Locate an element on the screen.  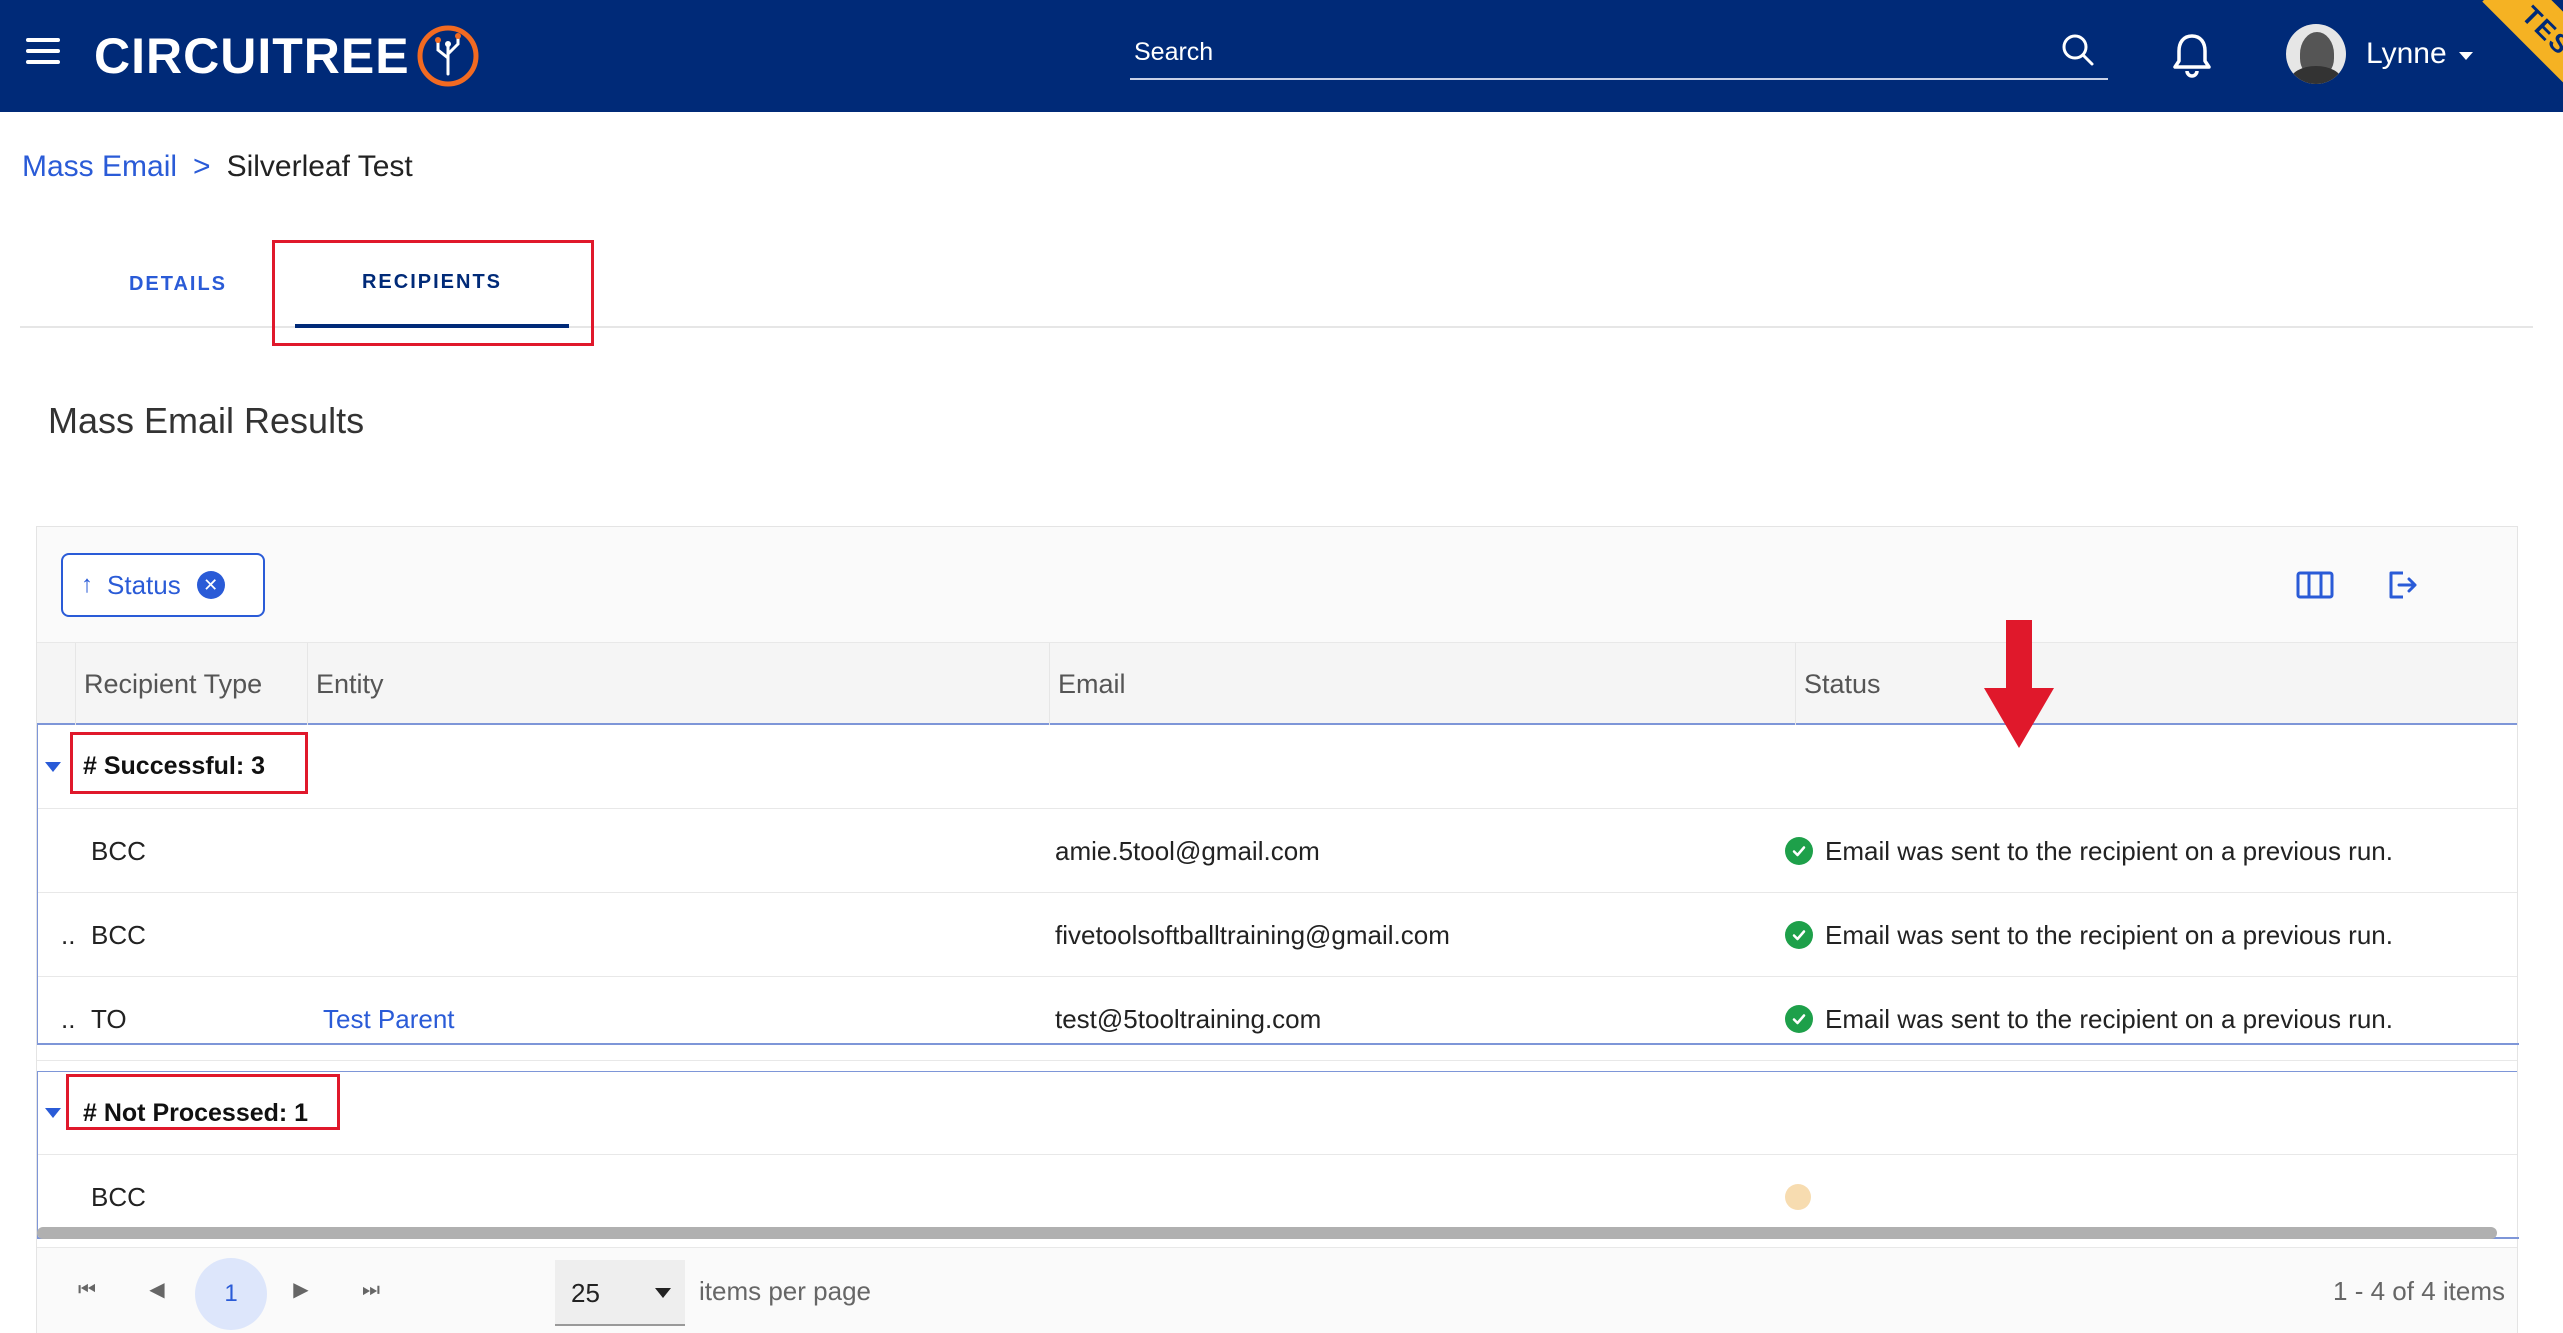
remove-group-icon: ✕ is located at coordinates (210, 585).